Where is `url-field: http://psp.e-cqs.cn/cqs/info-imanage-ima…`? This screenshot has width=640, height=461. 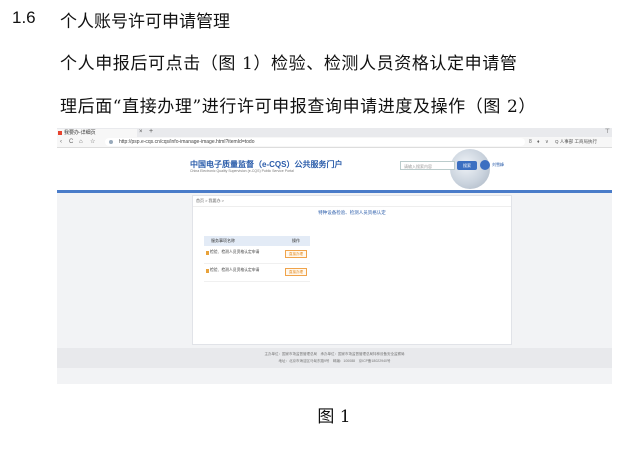
url-field: http://psp.e-cqs.cn/cqs/info-imanage-ima… is located at coordinates (315, 142).